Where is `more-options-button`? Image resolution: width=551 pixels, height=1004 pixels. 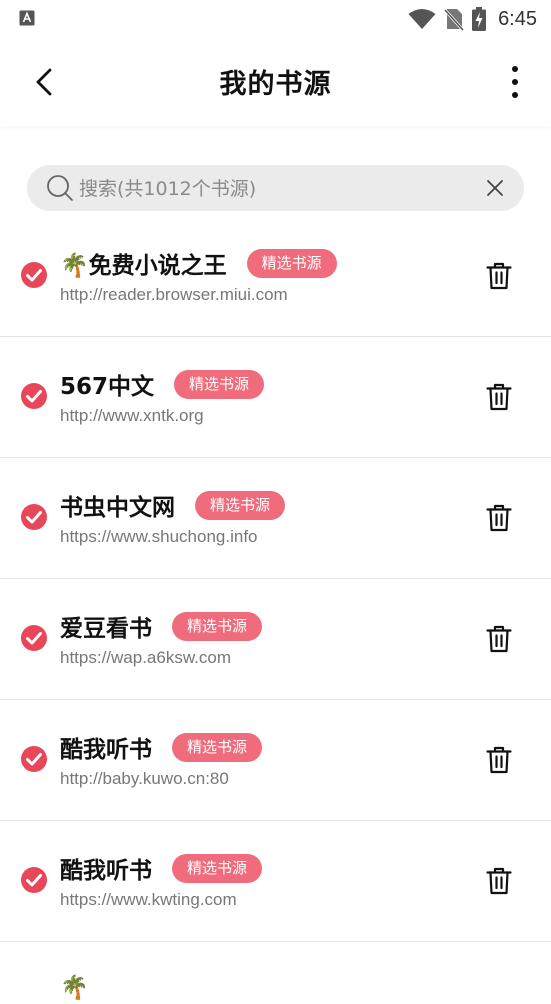 more-options-button is located at coordinates (515, 82).